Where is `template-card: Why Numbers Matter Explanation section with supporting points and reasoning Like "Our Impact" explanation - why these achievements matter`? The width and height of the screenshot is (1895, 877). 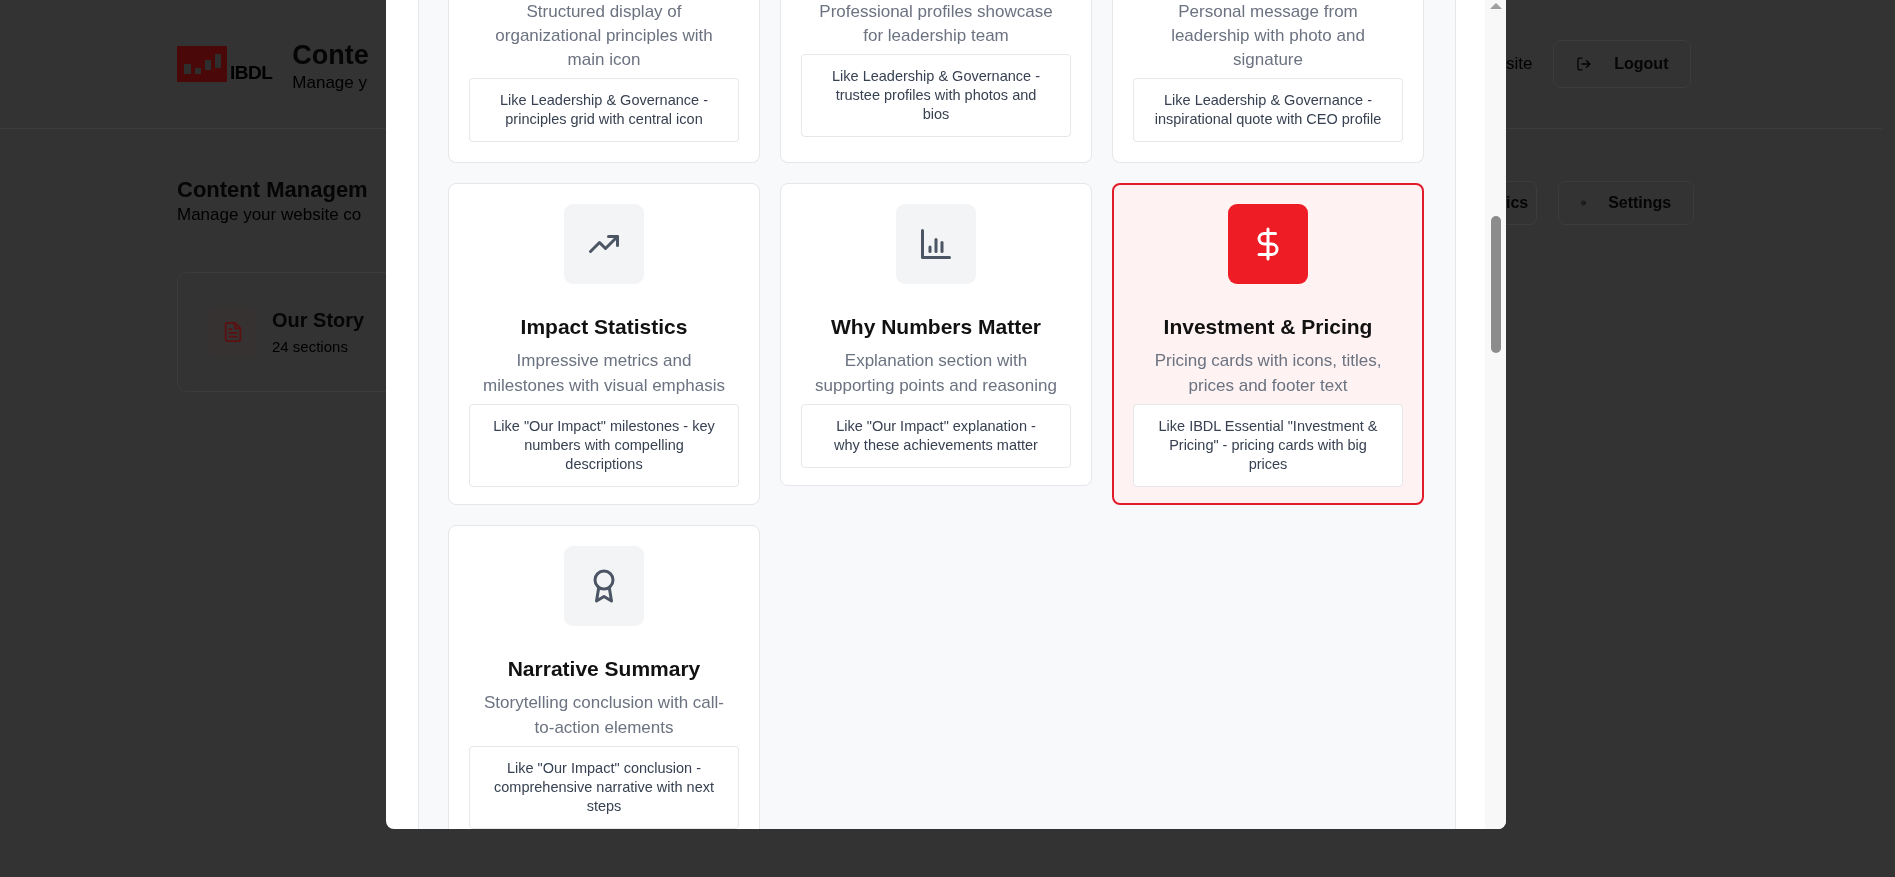
template-card: Why Numbers Matter Explanation section with supporting points and reasoning Like "Our Impact" explanation - why these achievements matter is located at coordinates (936, 334).